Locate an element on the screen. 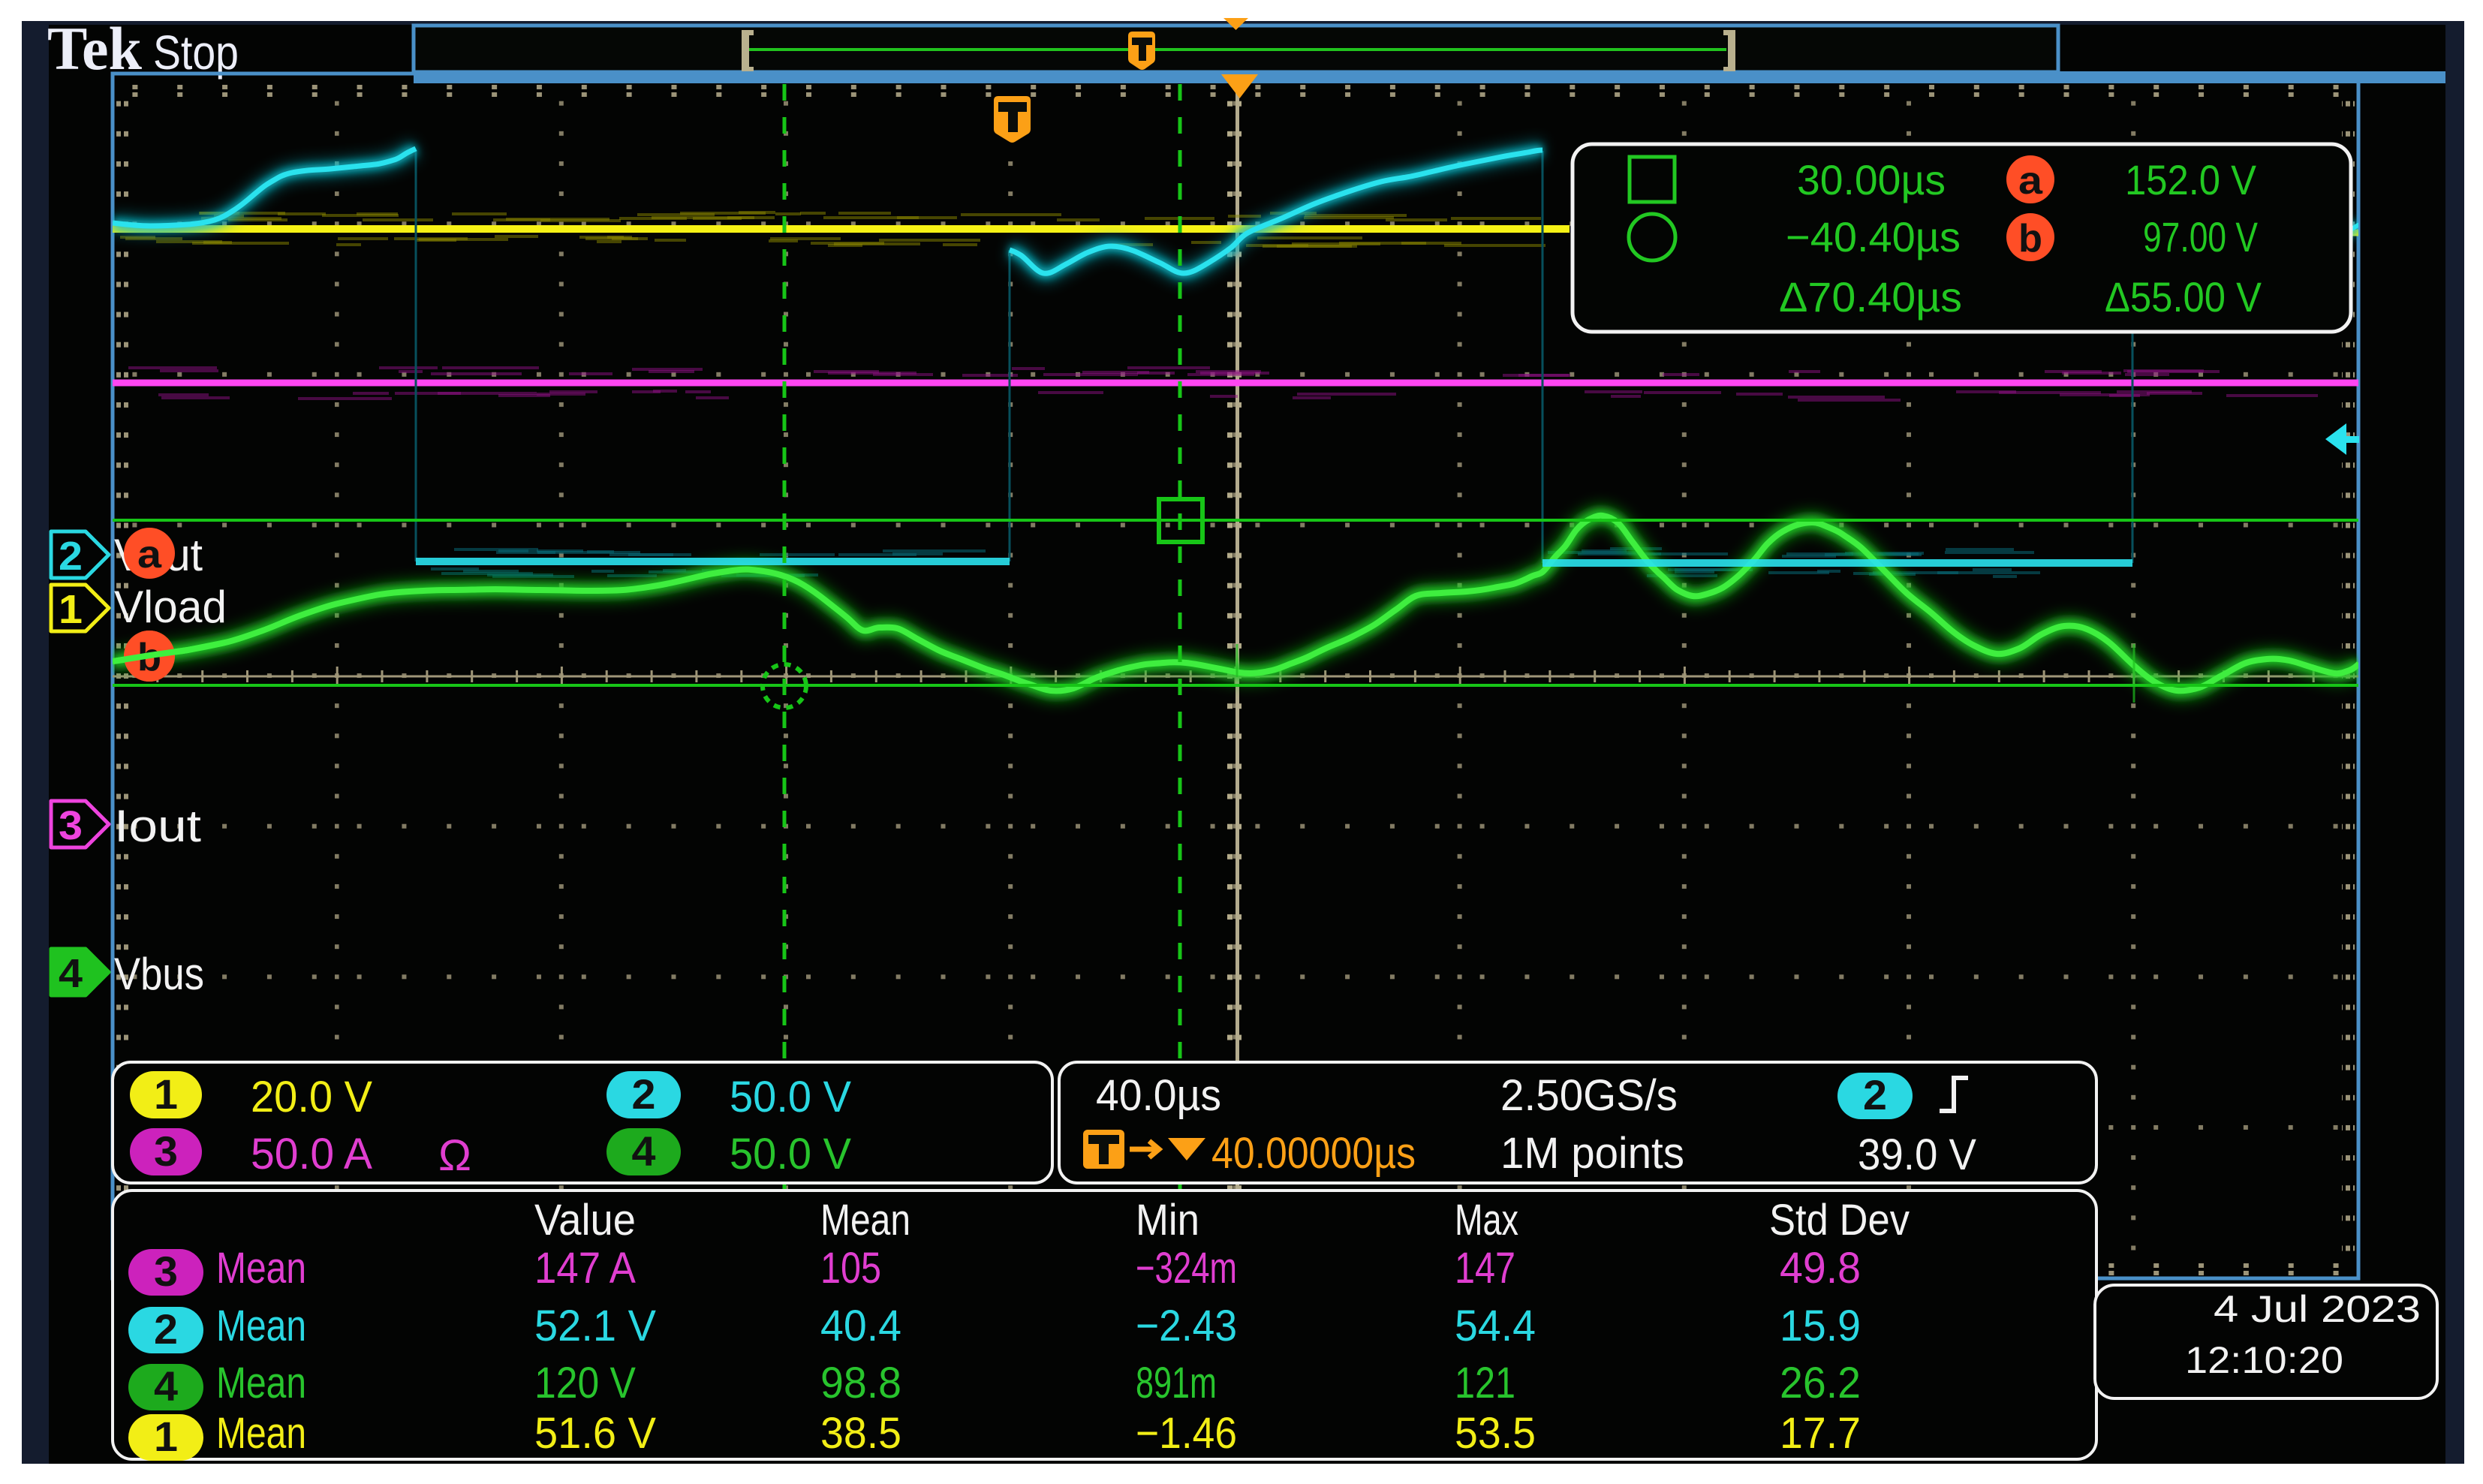 The width and height of the screenshot is (2483, 1484). svg-text: 39.0 V is located at coordinates (1917, 1154).